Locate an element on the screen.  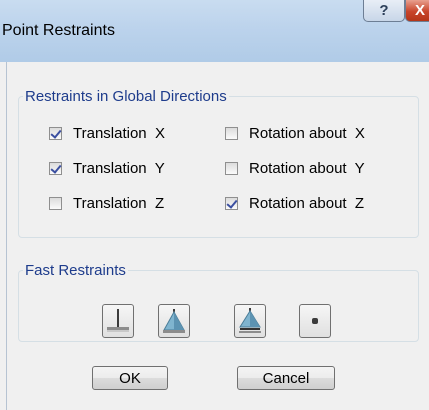
translation-y-checkbox: Translation Y is located at coordinates (107, 168).